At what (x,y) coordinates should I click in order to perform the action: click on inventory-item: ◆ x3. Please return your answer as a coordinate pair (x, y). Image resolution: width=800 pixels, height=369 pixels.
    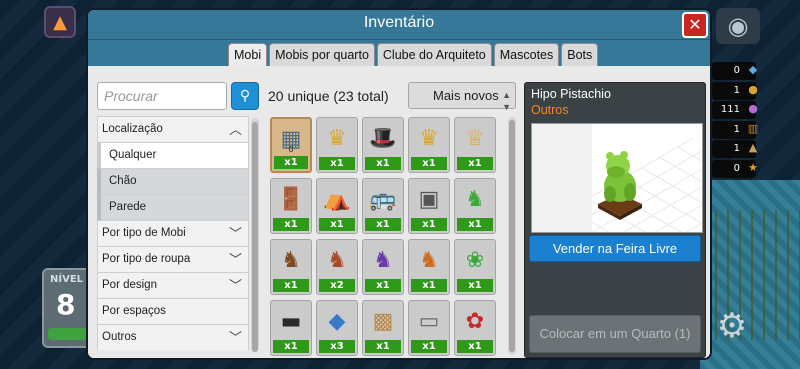
    Looking at the image, I should click on (337, 328).